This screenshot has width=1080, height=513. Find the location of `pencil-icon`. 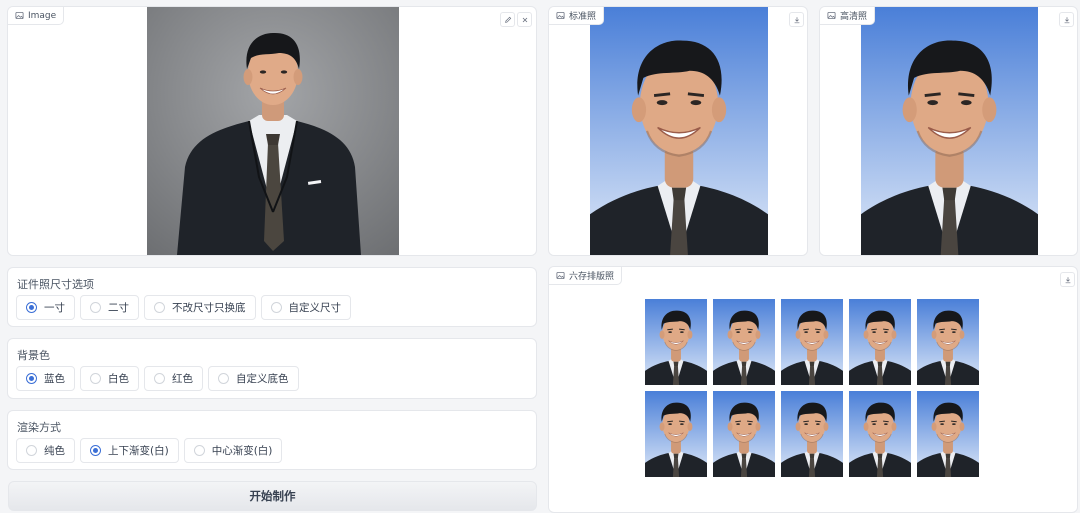

pencil-icon is located at coordinates (508, 20).